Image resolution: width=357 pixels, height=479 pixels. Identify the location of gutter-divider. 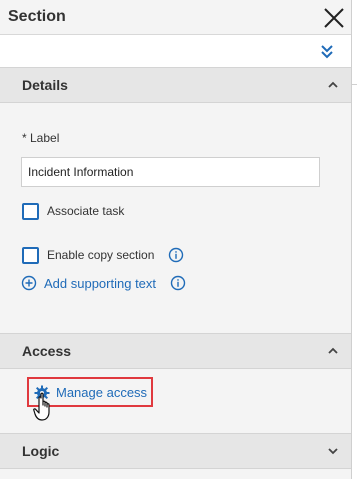
(354, 84).